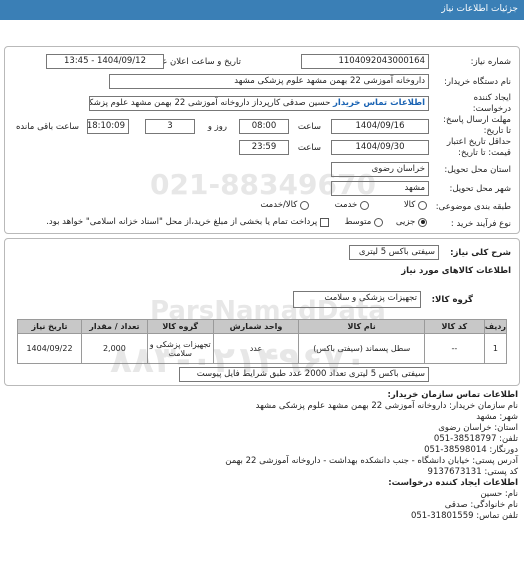  Describe the element at coordinates (491, 109) in the screenshot. I see `creator-label-line2: درخواست:` at that location.